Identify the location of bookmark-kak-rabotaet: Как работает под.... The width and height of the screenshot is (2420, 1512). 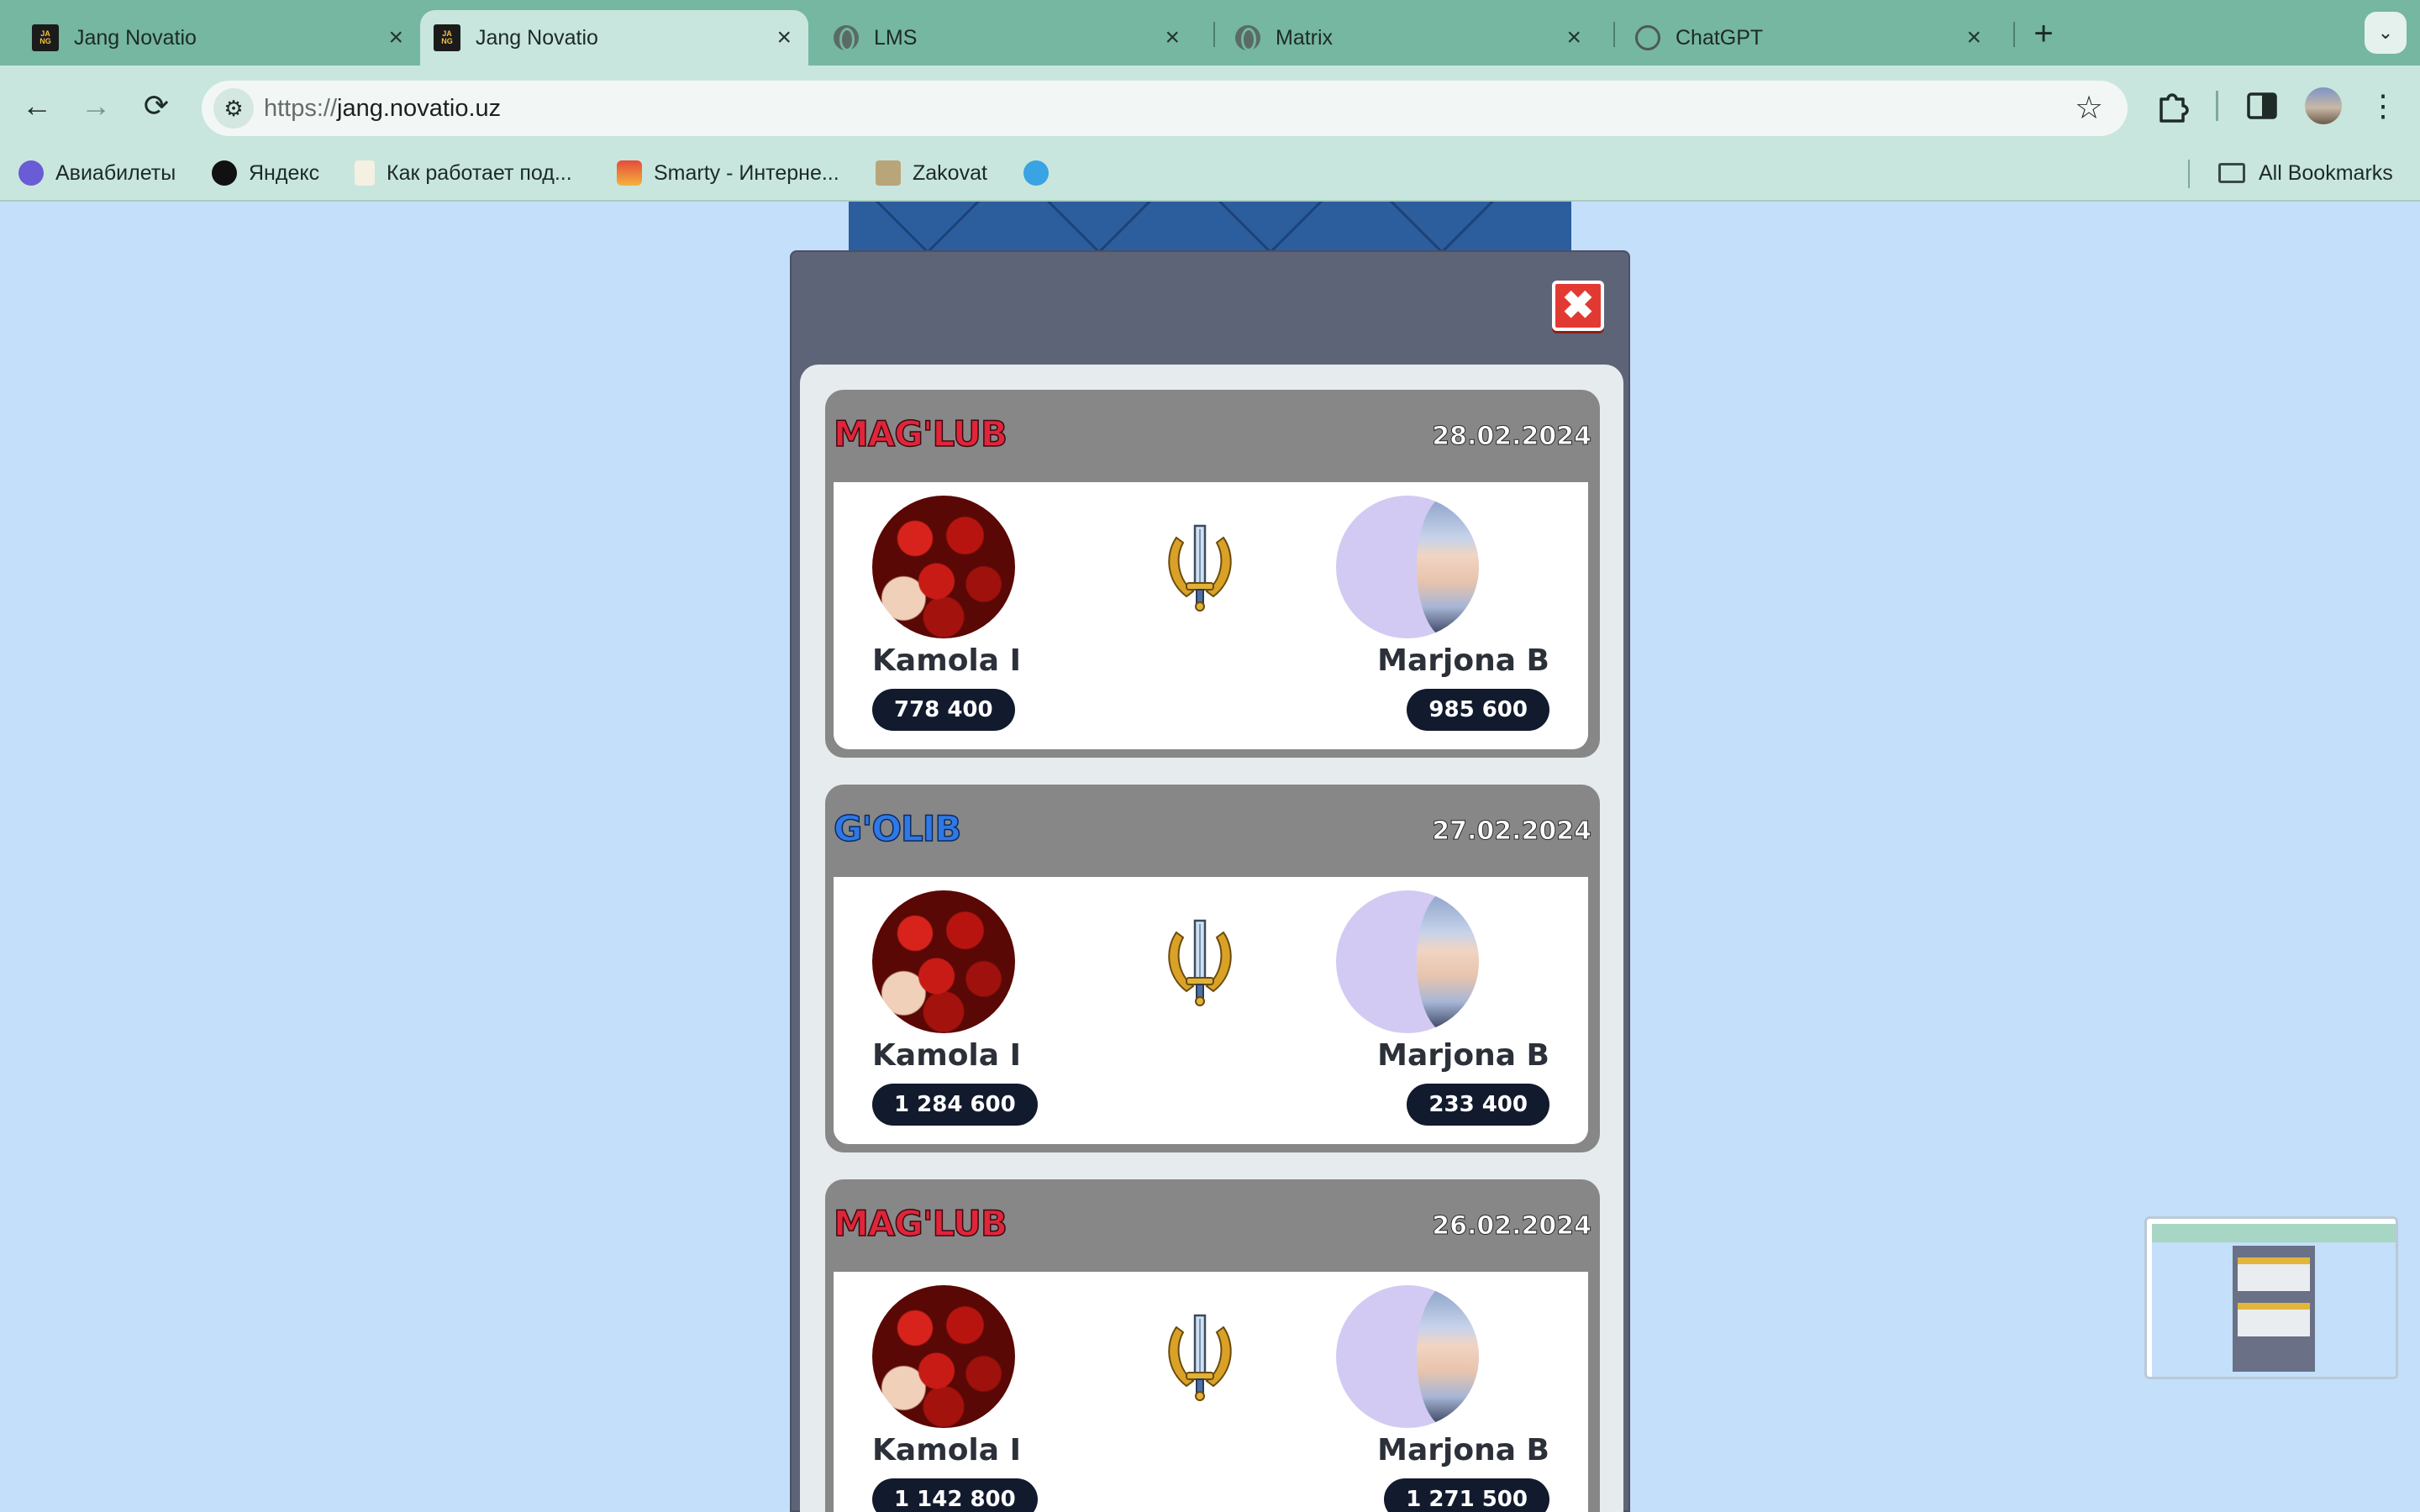
(464, 173).